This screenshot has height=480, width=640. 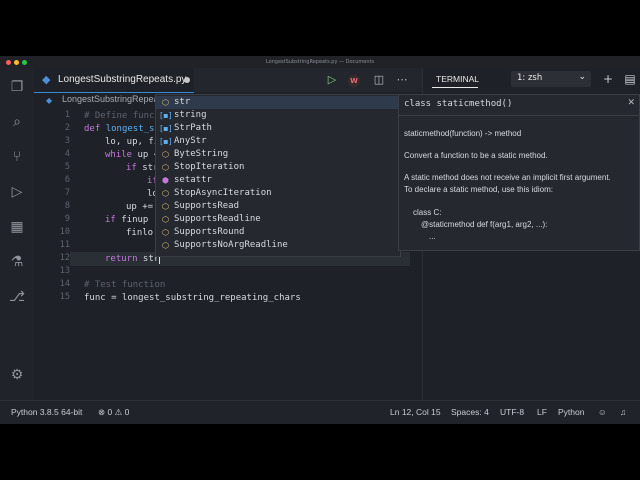 I want to click on code-line-2: def longest_su, so click(x=122, y=129).